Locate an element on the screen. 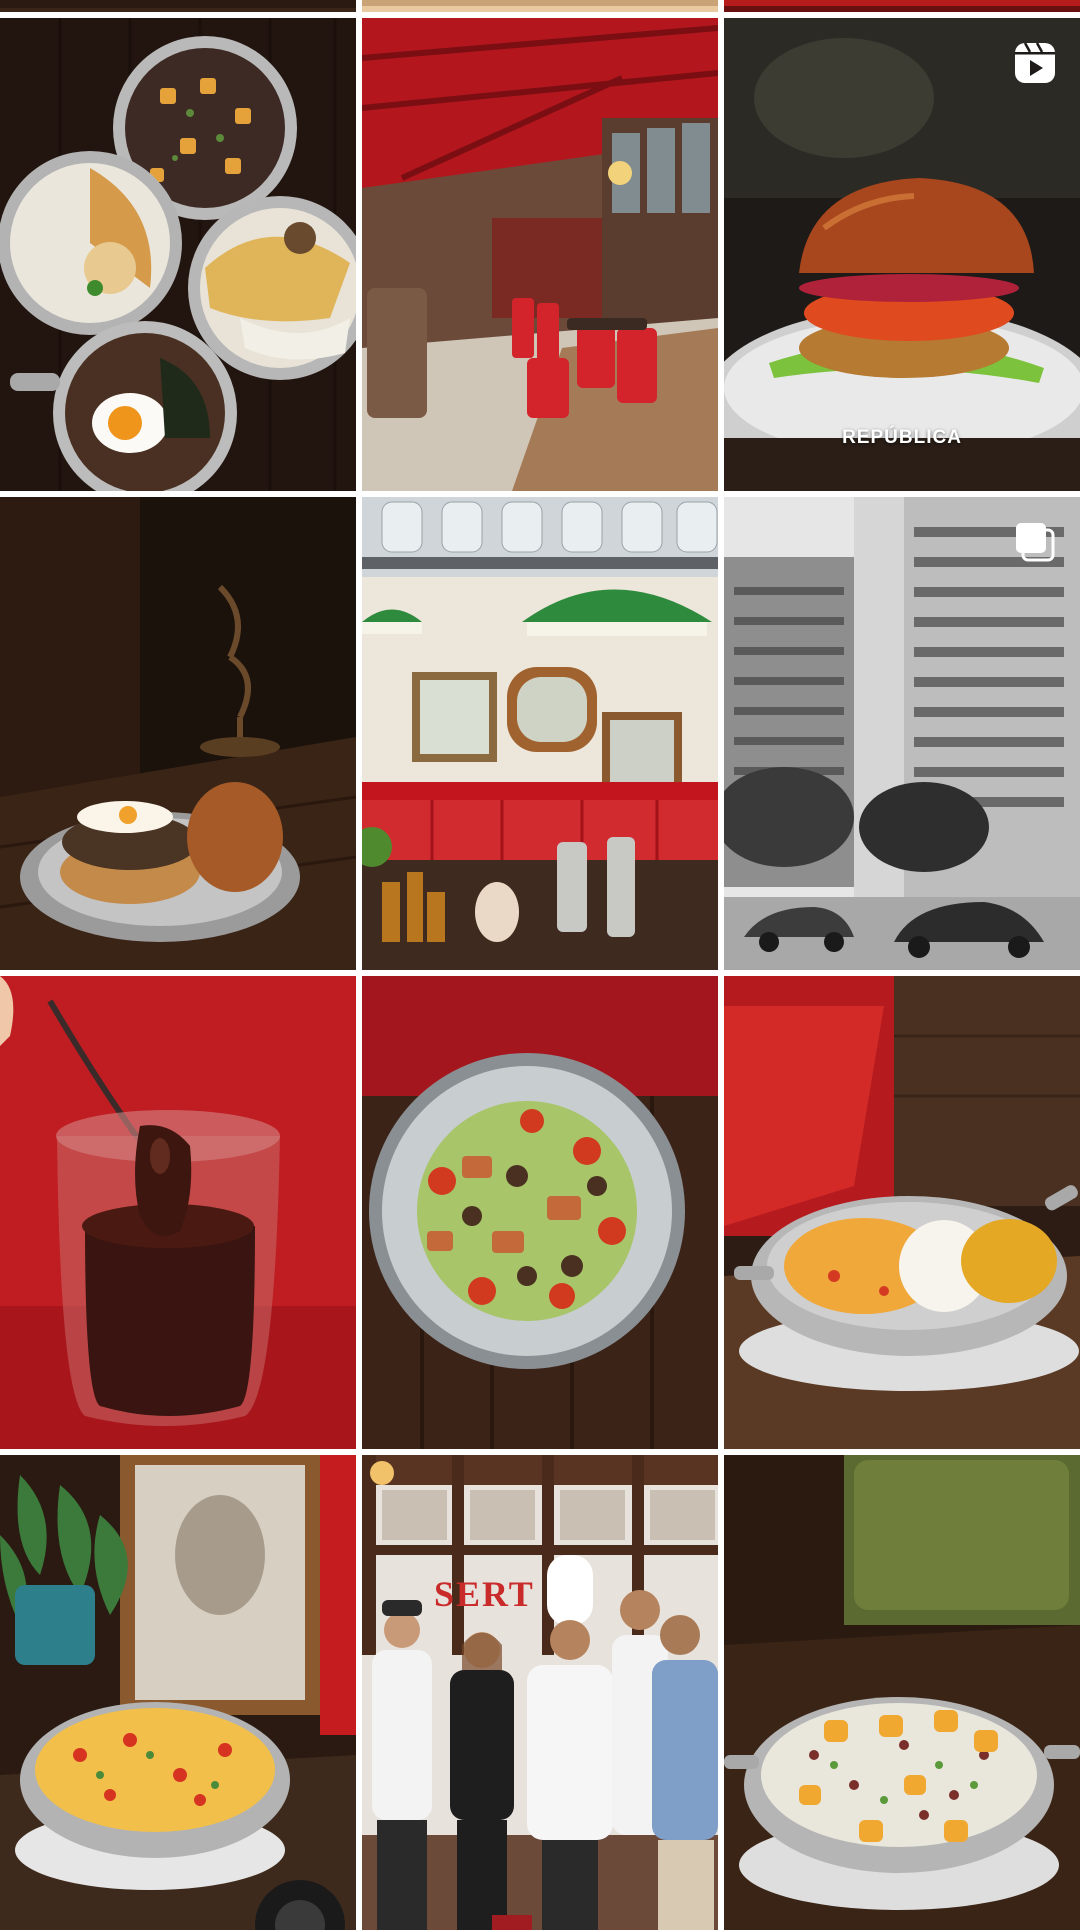  post-thumbnail-salad-bowl is located at coordinates (540, 1212).